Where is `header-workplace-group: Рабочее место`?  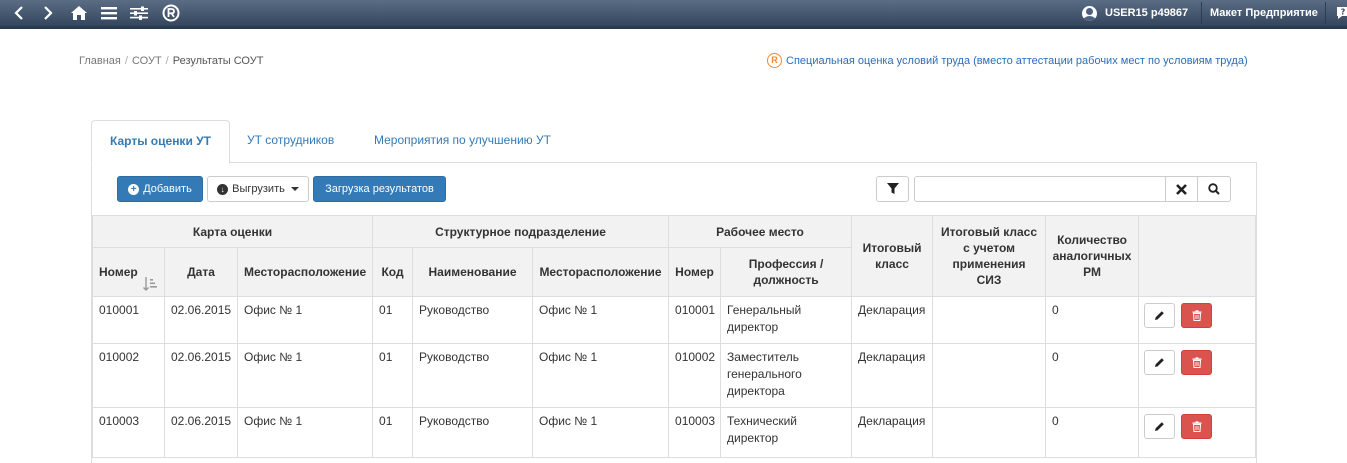 header-workplace-group: Рабочее место is located at coordinates (760, 231).